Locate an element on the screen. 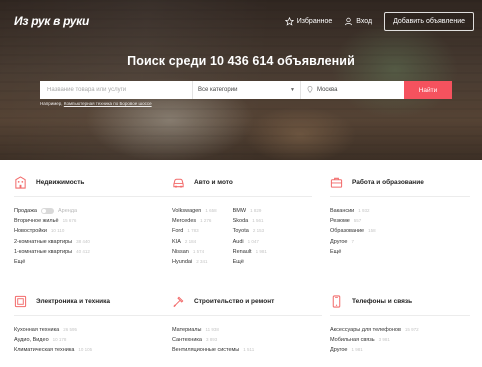 This screenshot has height=367, width=482. category-header: Строительство и ремонт is located at coordinates (247, 301).